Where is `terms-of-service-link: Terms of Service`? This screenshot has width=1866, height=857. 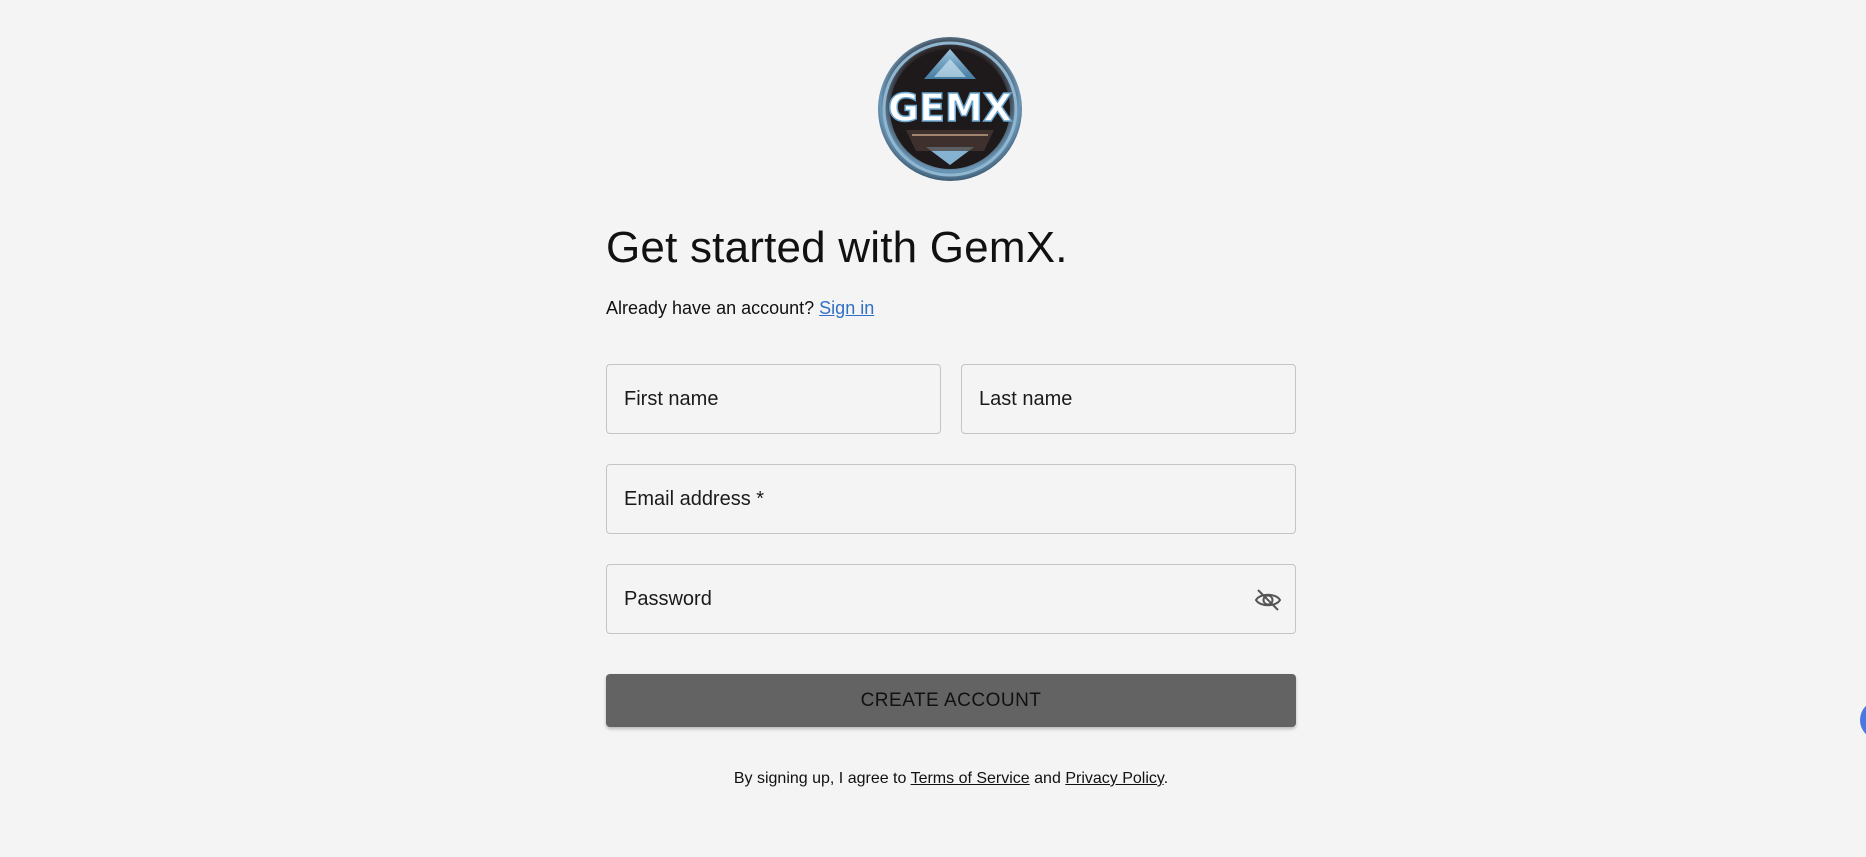
terms-of-service-link: Terms of Service is located at coordinates (970, 778).